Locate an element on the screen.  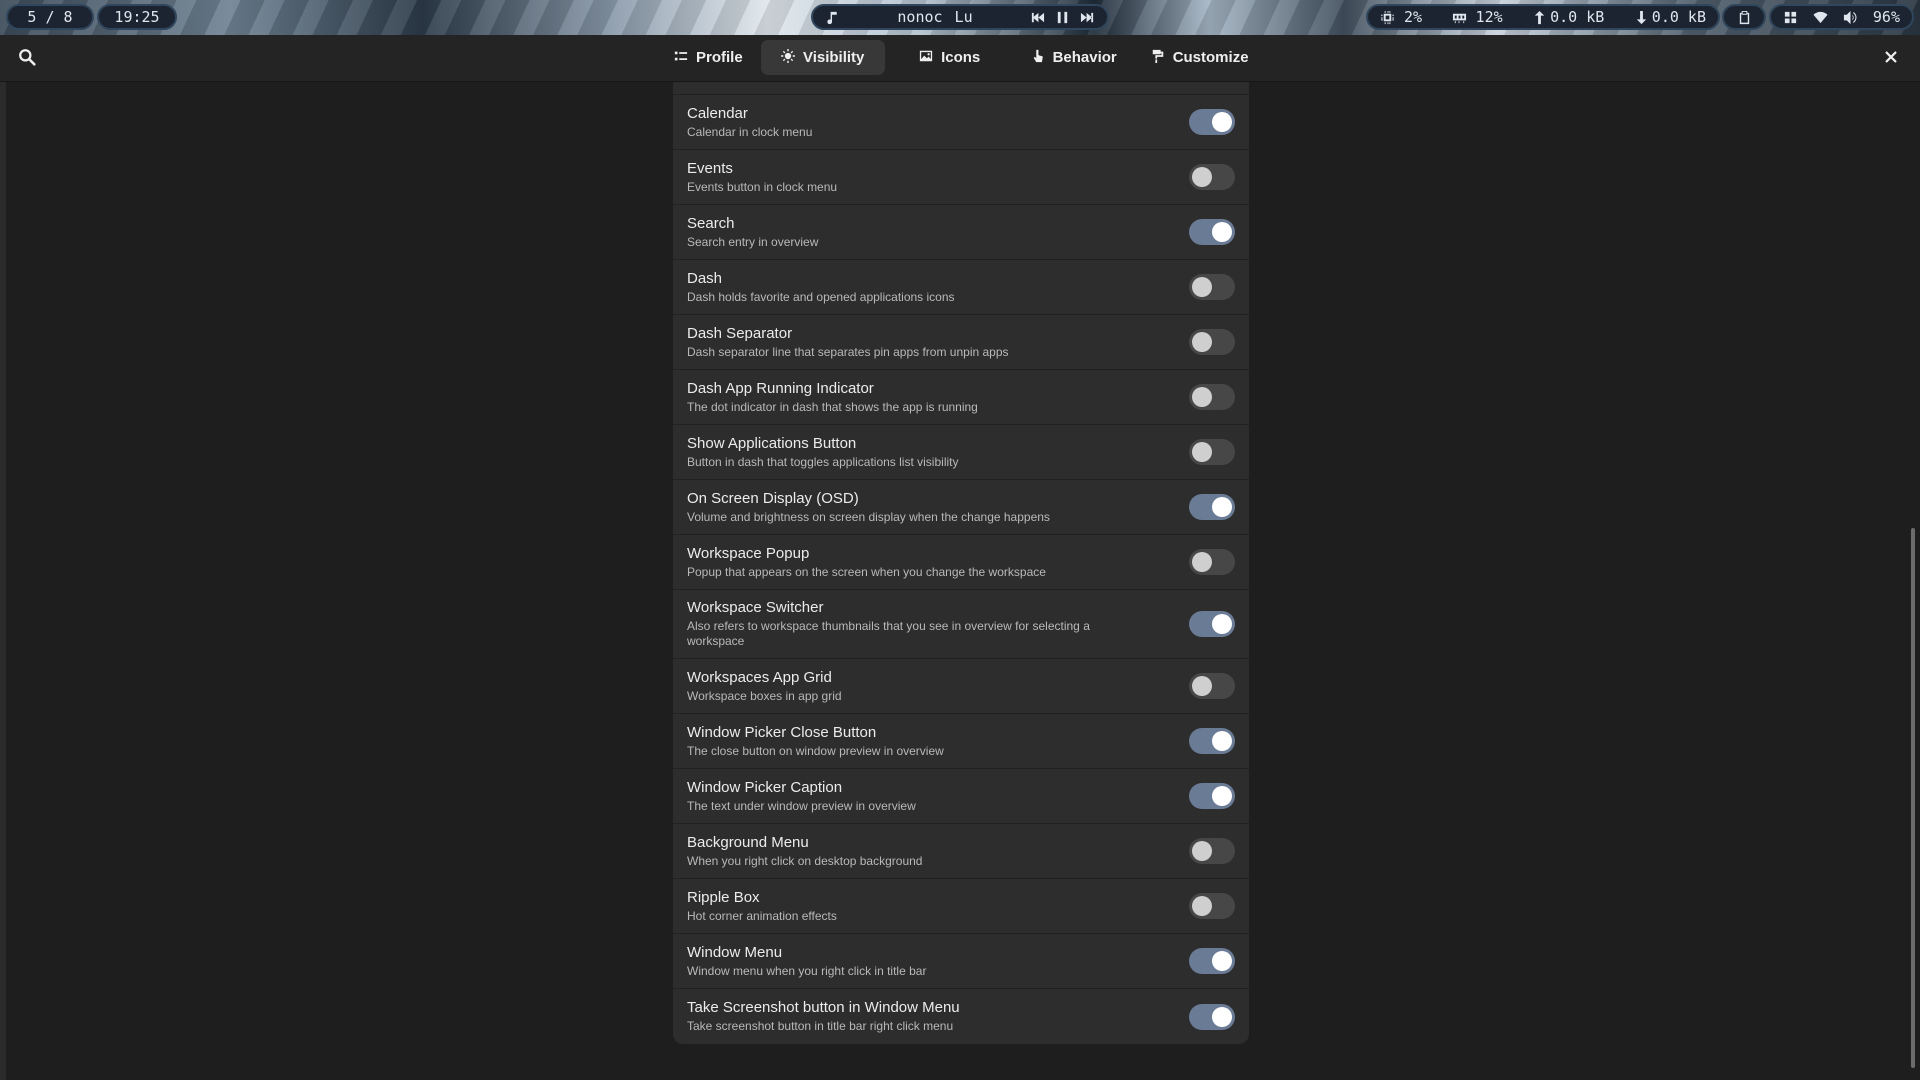
paint-icon is located at coordinates (1158, 58).